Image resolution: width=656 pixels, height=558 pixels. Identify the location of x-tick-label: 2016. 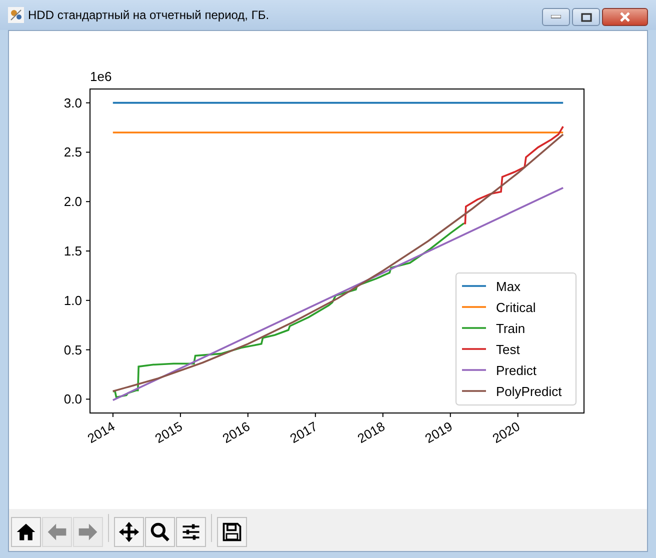
(236, 432).